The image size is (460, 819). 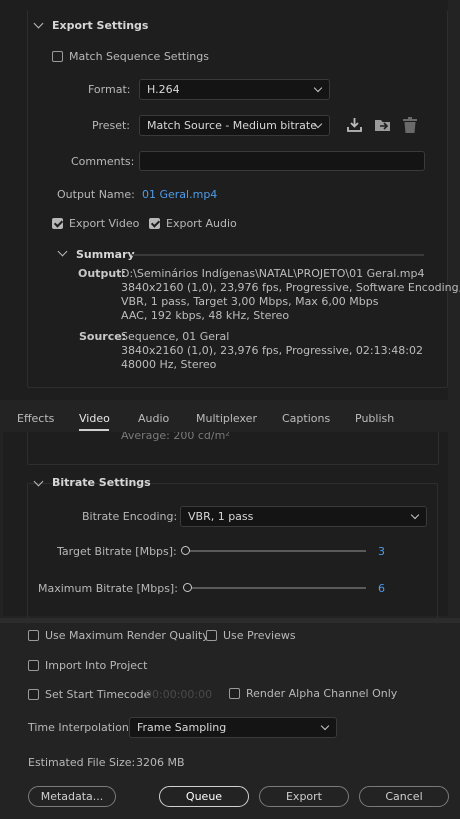 I want to click on comments-field, so click(x=282, y=161).